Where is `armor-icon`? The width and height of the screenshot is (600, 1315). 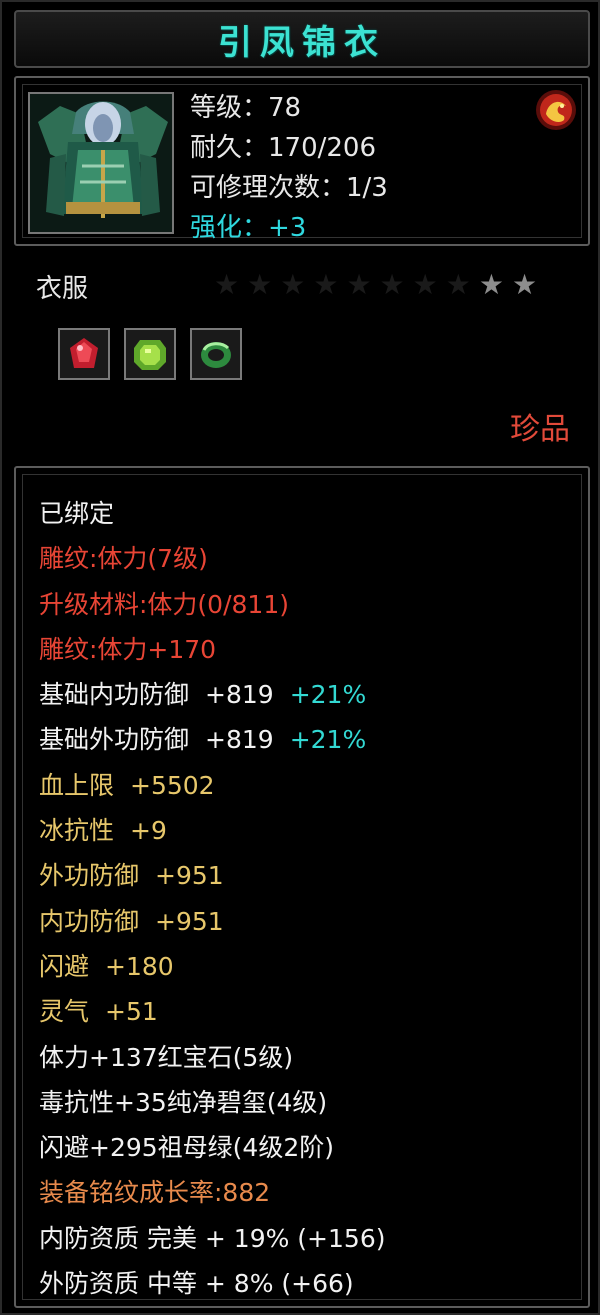
armor-icon is located at coordinates (101, 163).